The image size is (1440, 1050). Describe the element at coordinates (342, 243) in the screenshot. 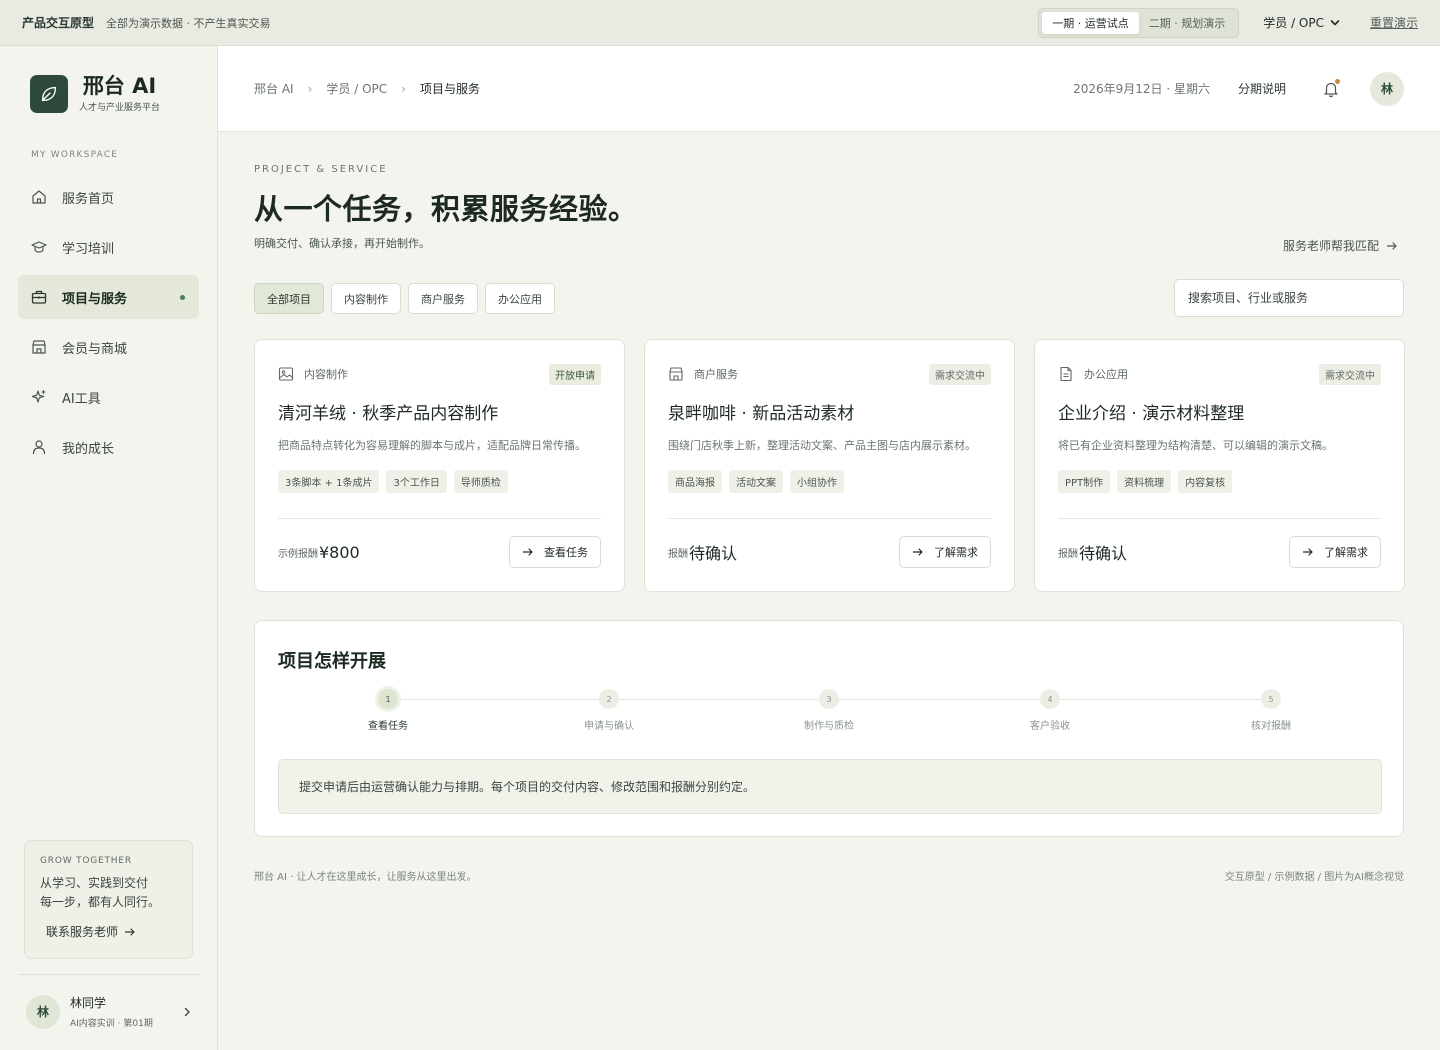

I see `page-subtitle: 明确交付、确认承接，再开始制作。` at that location.